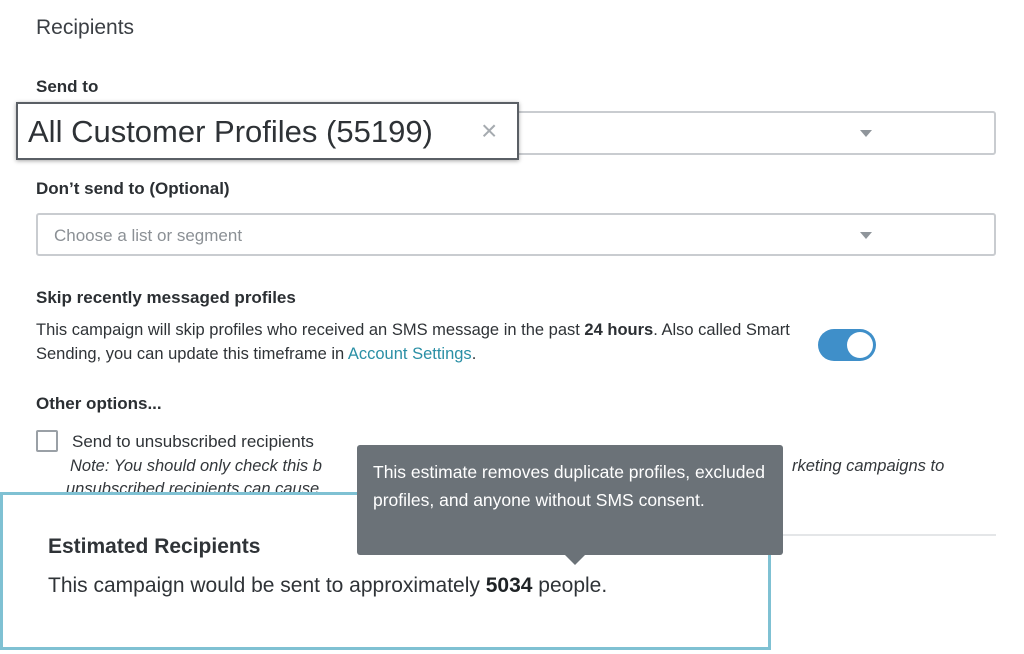 The image size is (1024, 654). What do you see at coordinates (47, 441) in the screenshot?
I see `unsubscribed-checkbox` at bounding box center [47, 441].